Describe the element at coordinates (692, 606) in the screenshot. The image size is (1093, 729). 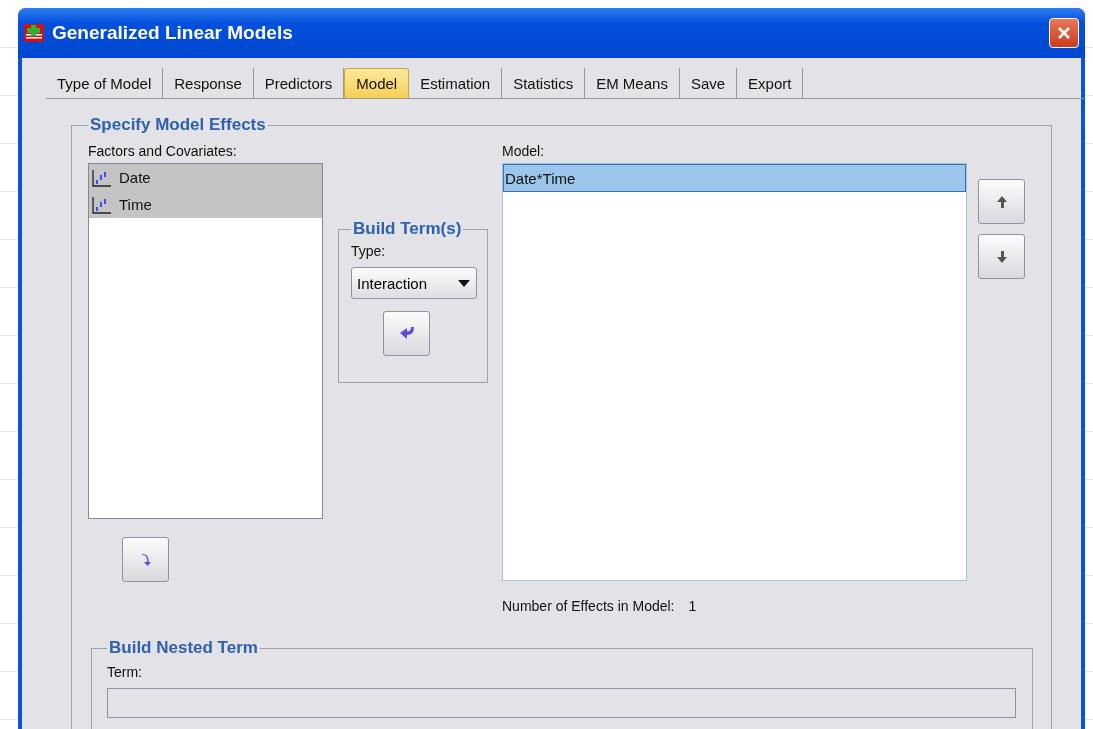
I see `effects-count-value: 1` at that location.